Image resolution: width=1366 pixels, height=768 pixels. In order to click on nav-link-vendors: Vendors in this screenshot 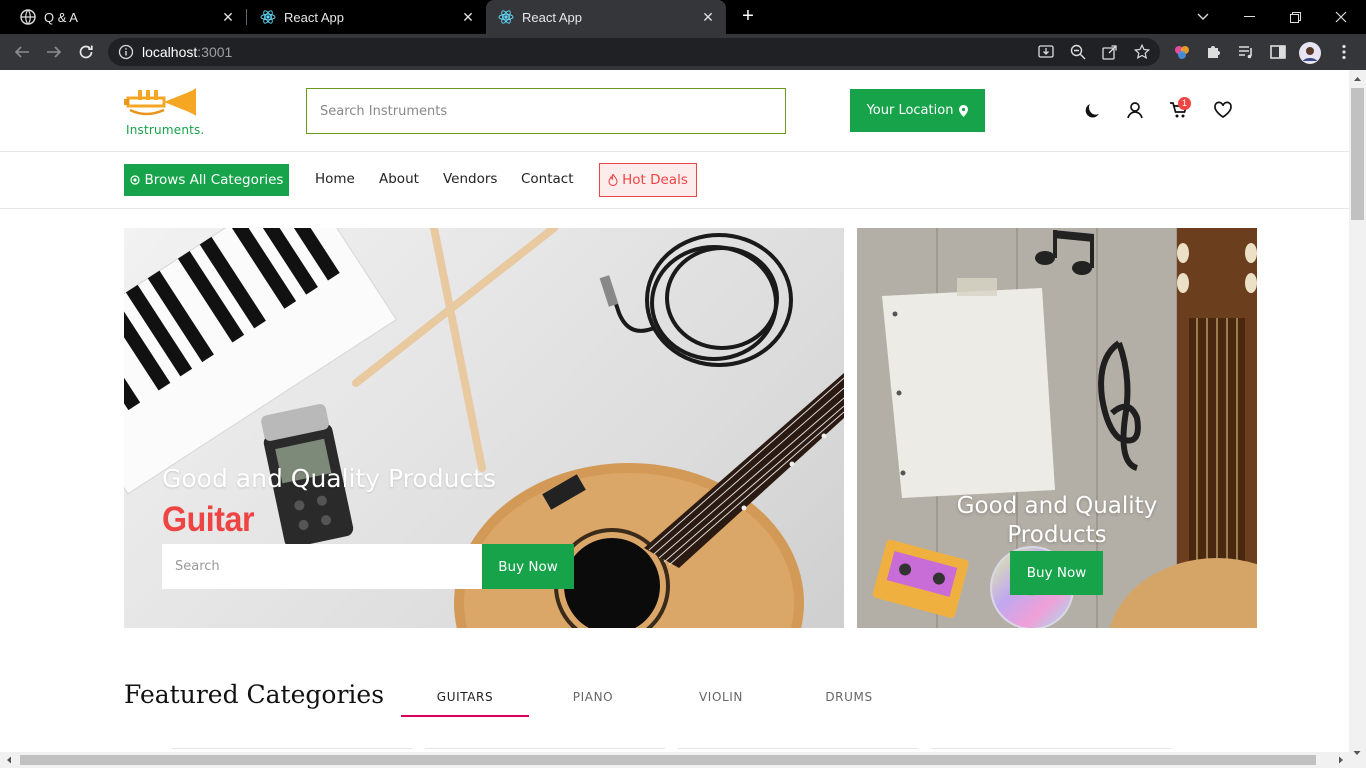, I will do `click(470, 179)`.